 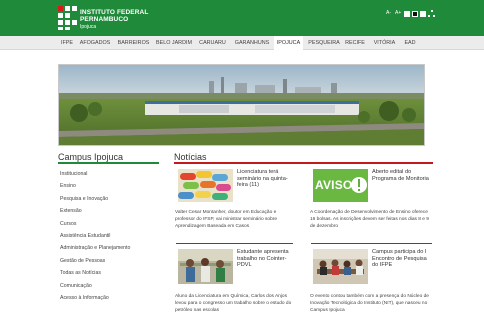 What do you see at coordinates (133, 43) in the screenshot?
I see `nav-item-barreiros: BARREIROS` at bounding box center [133, 43].